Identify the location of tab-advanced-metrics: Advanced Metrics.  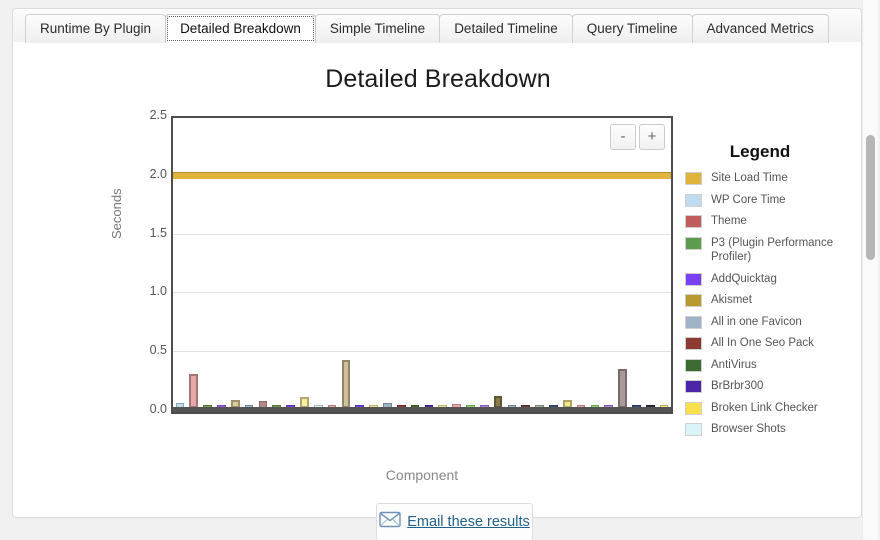
(760, 28).